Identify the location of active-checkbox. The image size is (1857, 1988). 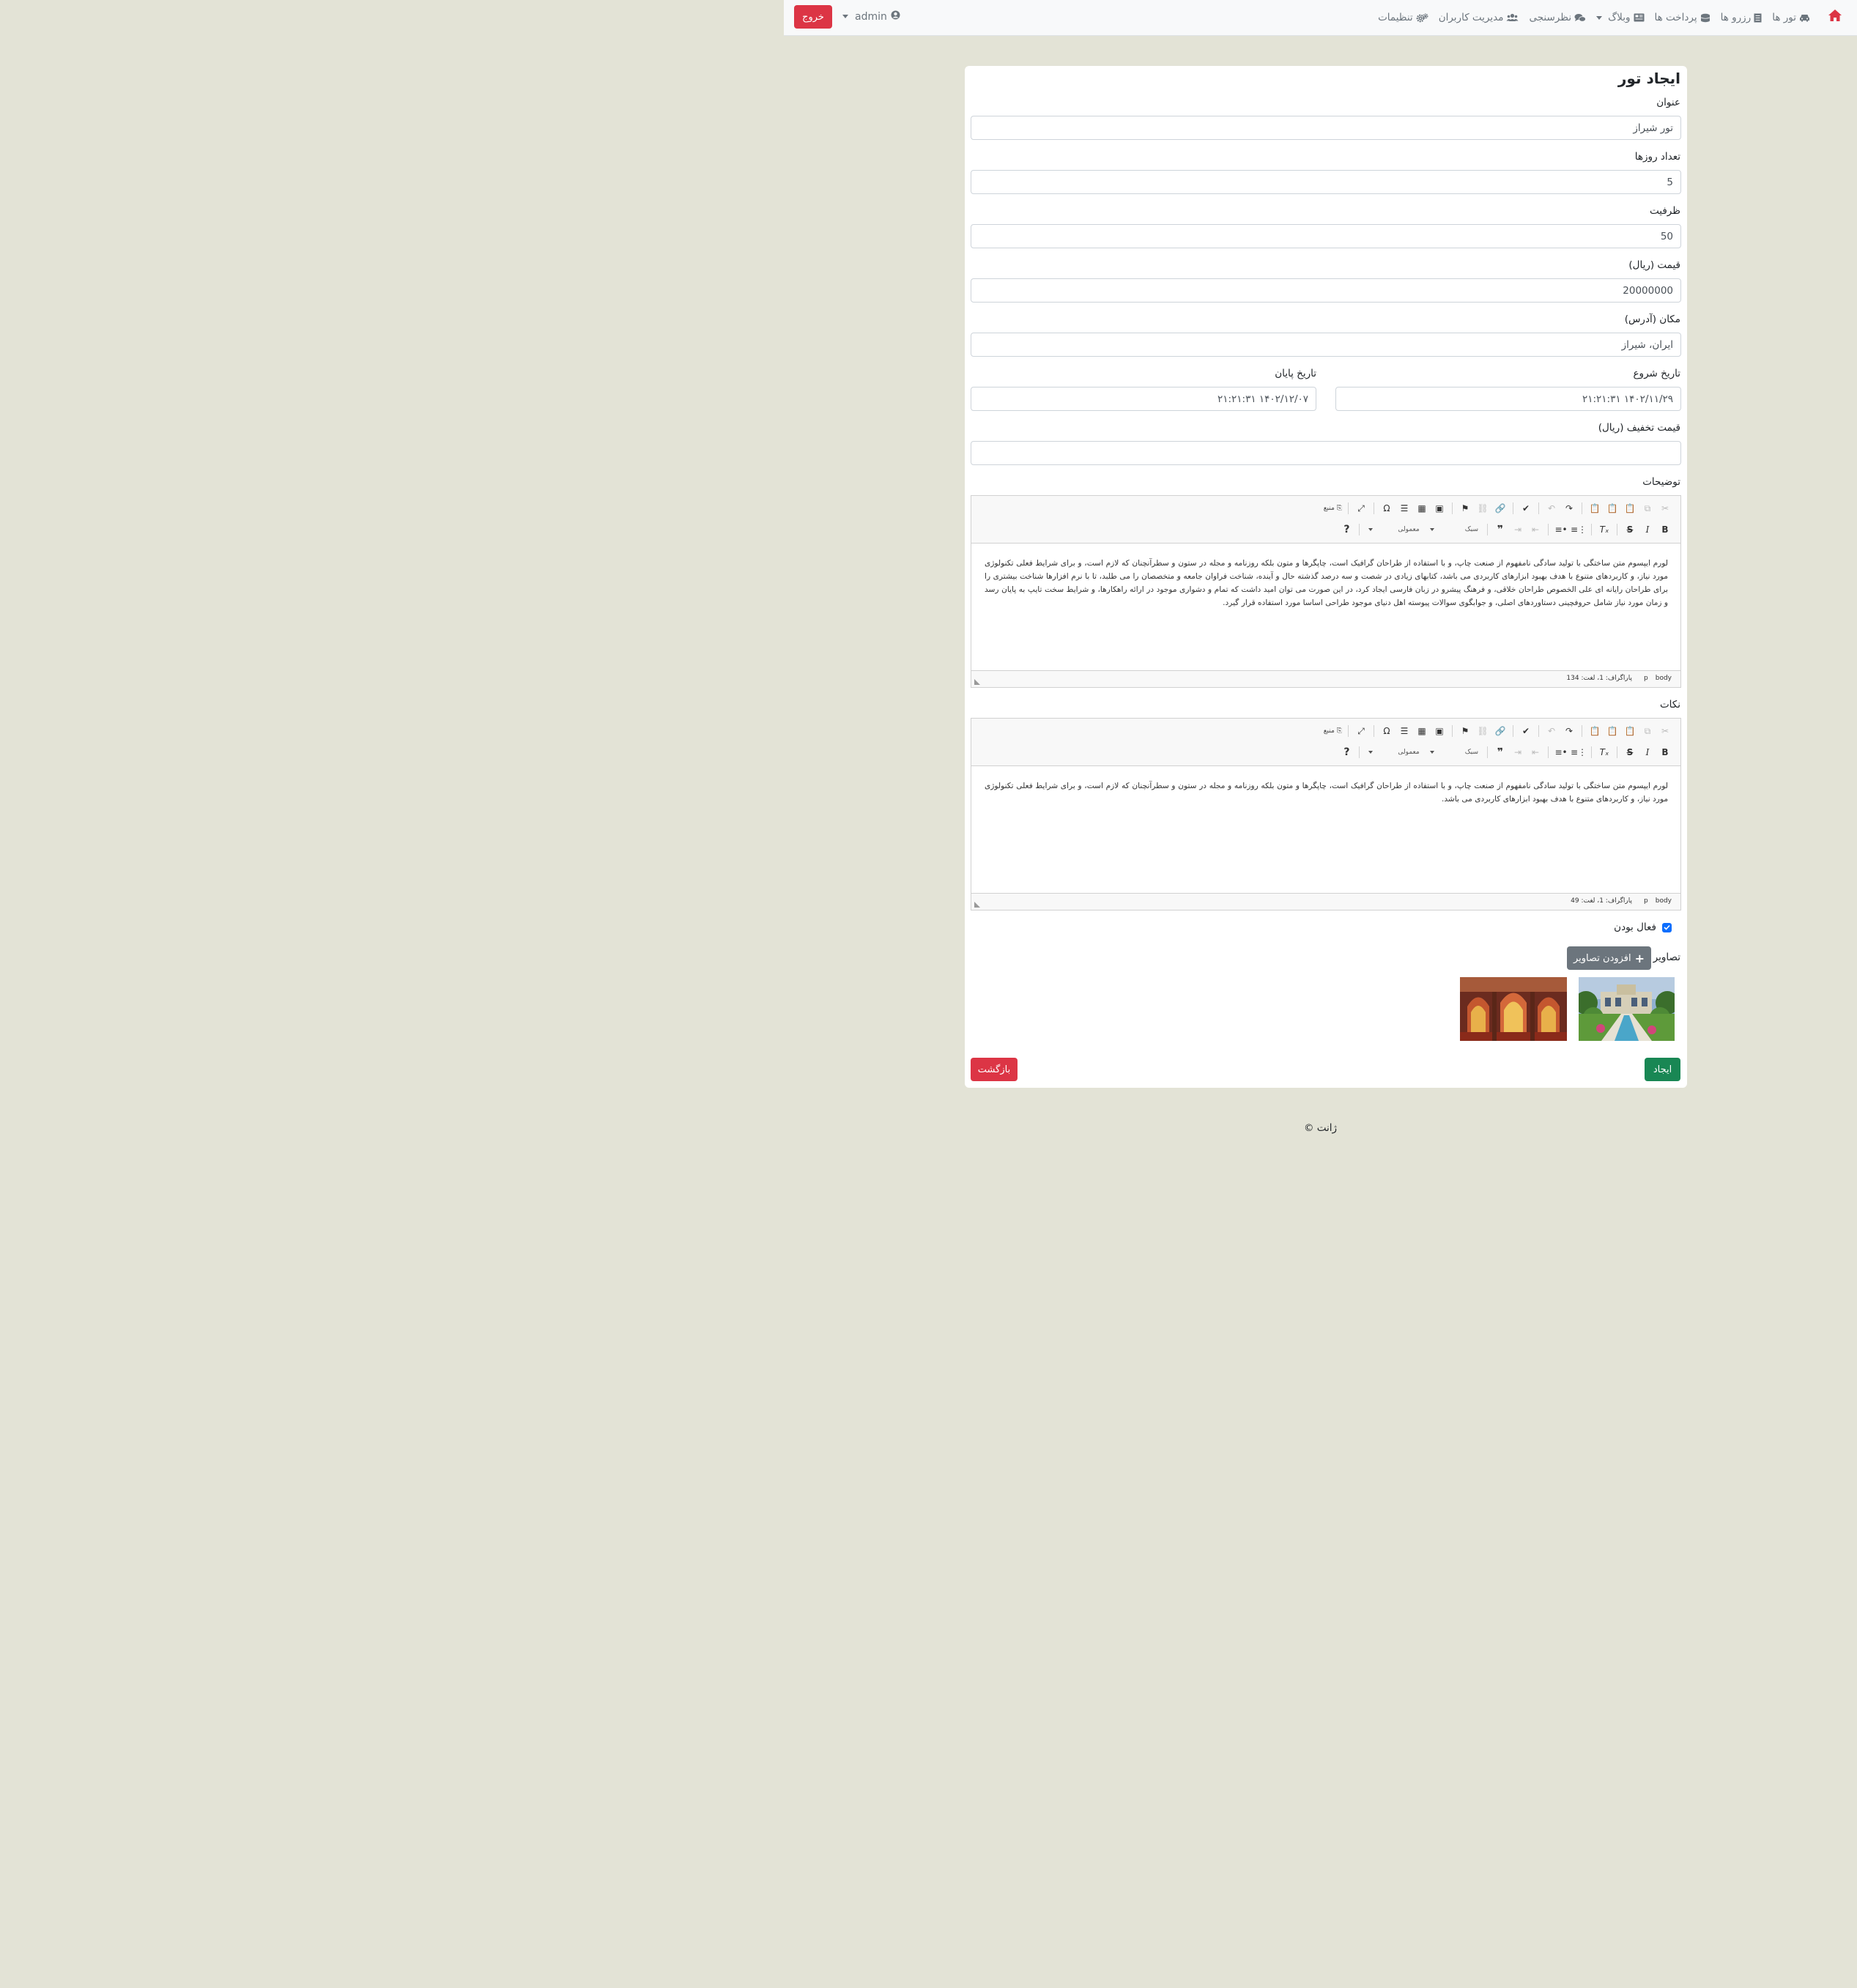
(1667, 927).